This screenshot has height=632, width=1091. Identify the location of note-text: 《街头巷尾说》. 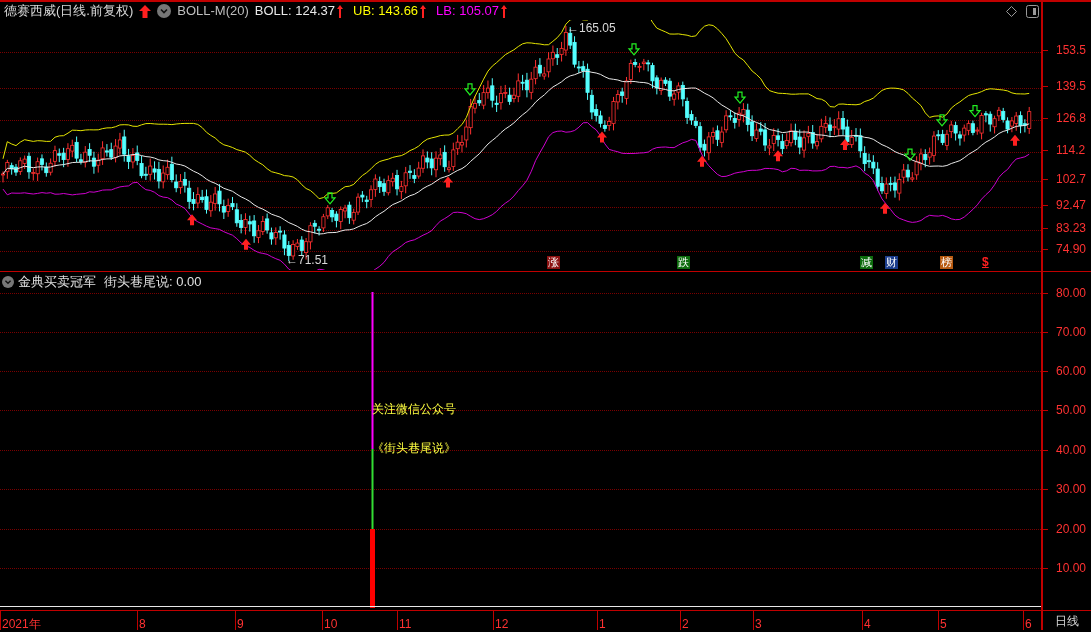
(414, 448).